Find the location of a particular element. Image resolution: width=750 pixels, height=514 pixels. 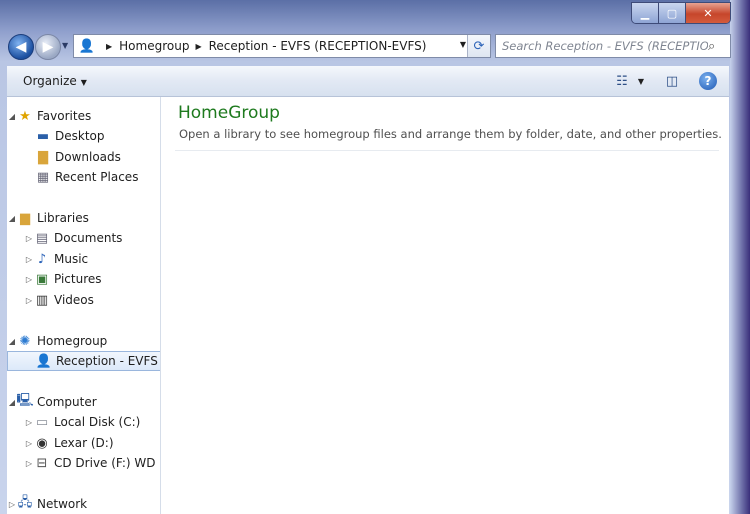

tree-label: Libraries is located at coordinates (63, 218).